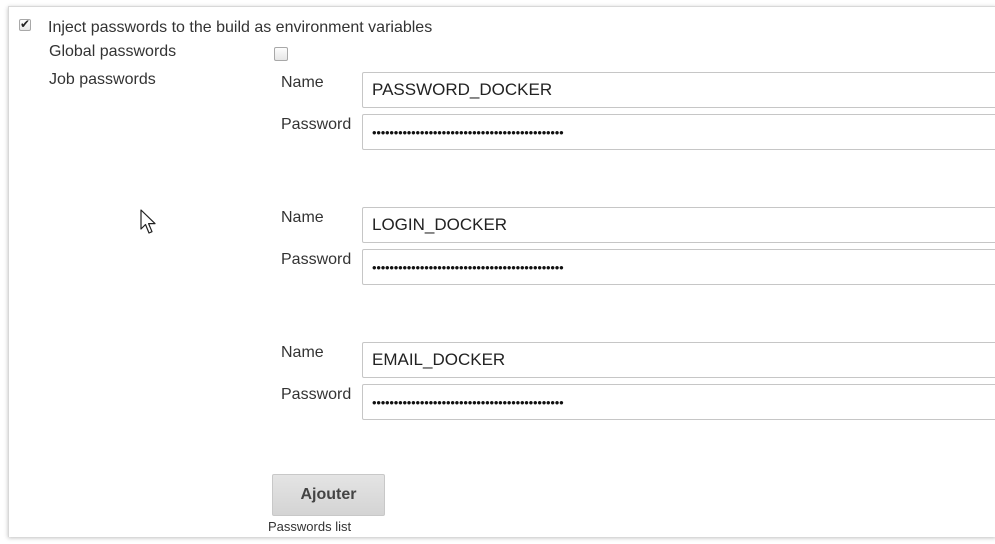  I want to click on global-passwords-checkbox, so click(281, 54).